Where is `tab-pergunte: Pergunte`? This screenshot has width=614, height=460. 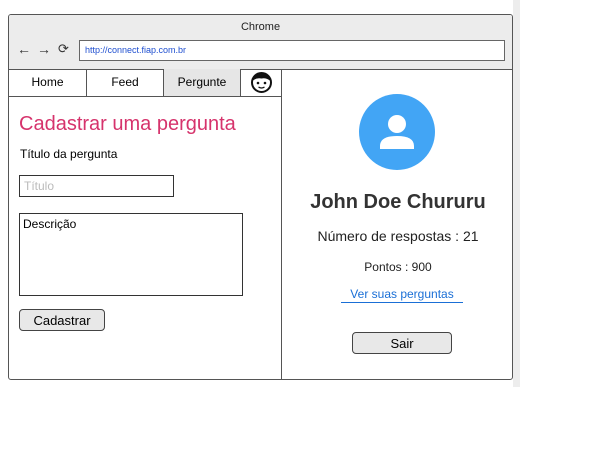 tab-pergunte: Pergunte is located at coordinates (202, 82).